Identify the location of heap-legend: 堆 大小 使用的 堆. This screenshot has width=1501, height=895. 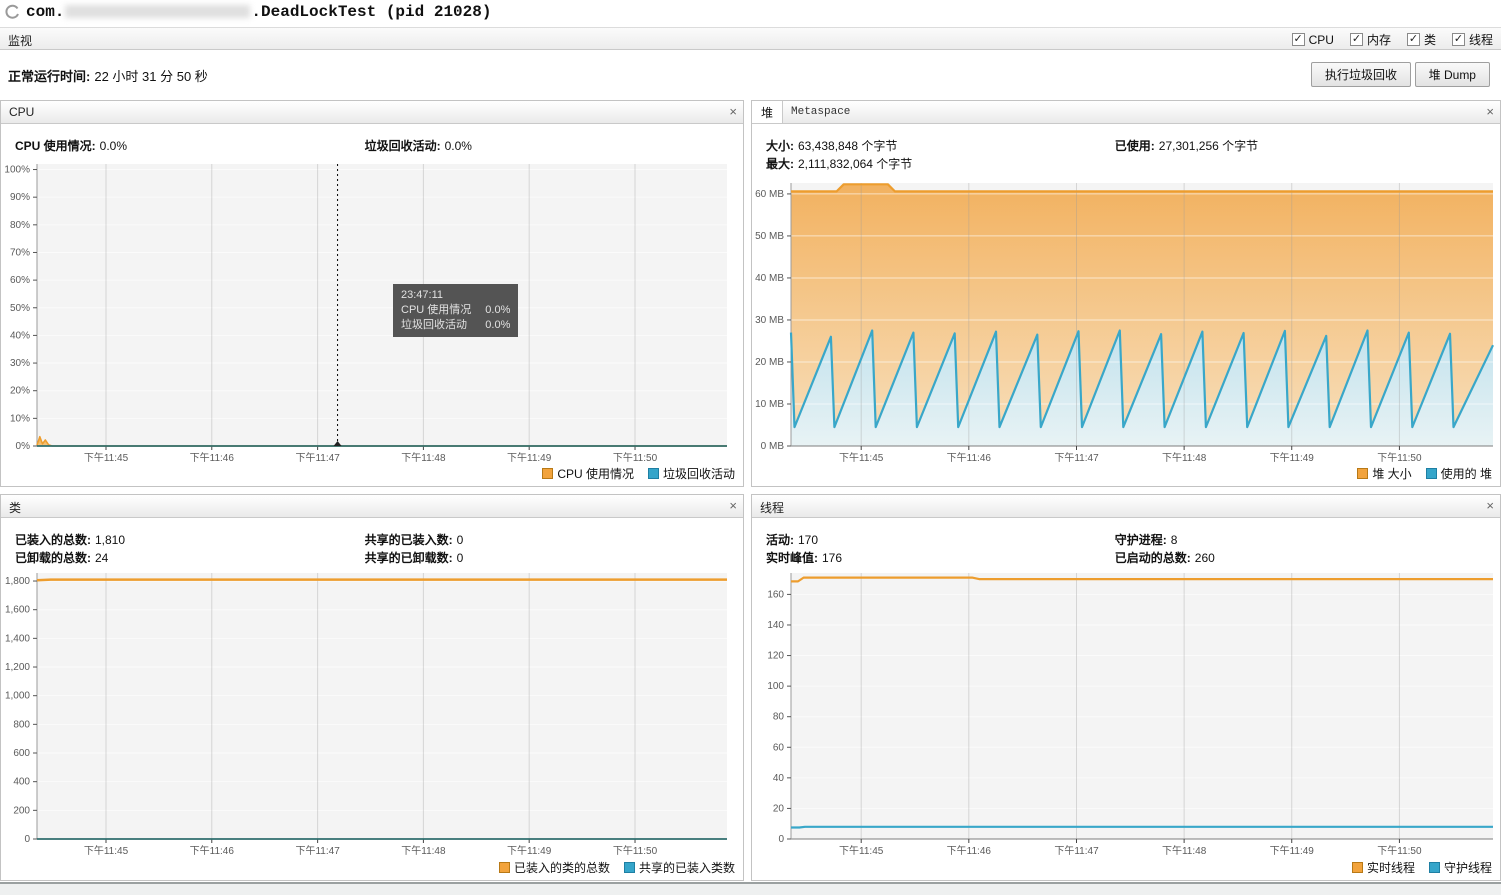
(1424, 473).